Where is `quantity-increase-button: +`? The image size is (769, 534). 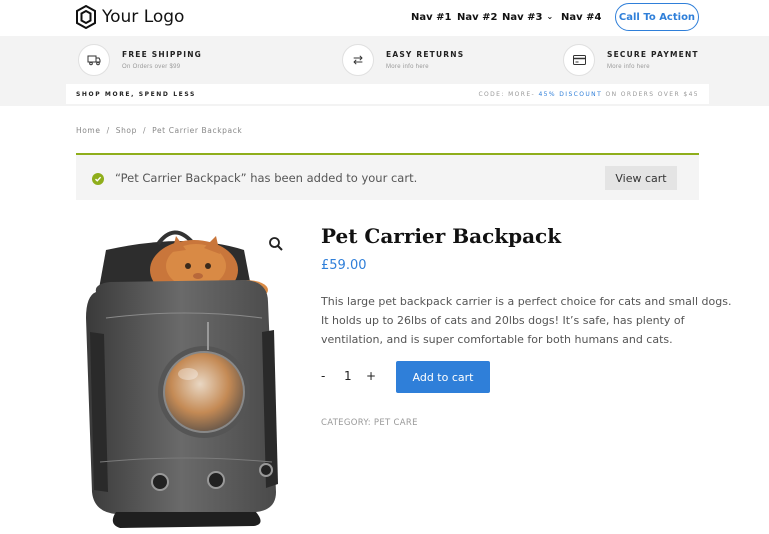
quantity-increase-button: + is located at coordinates (371, 376).